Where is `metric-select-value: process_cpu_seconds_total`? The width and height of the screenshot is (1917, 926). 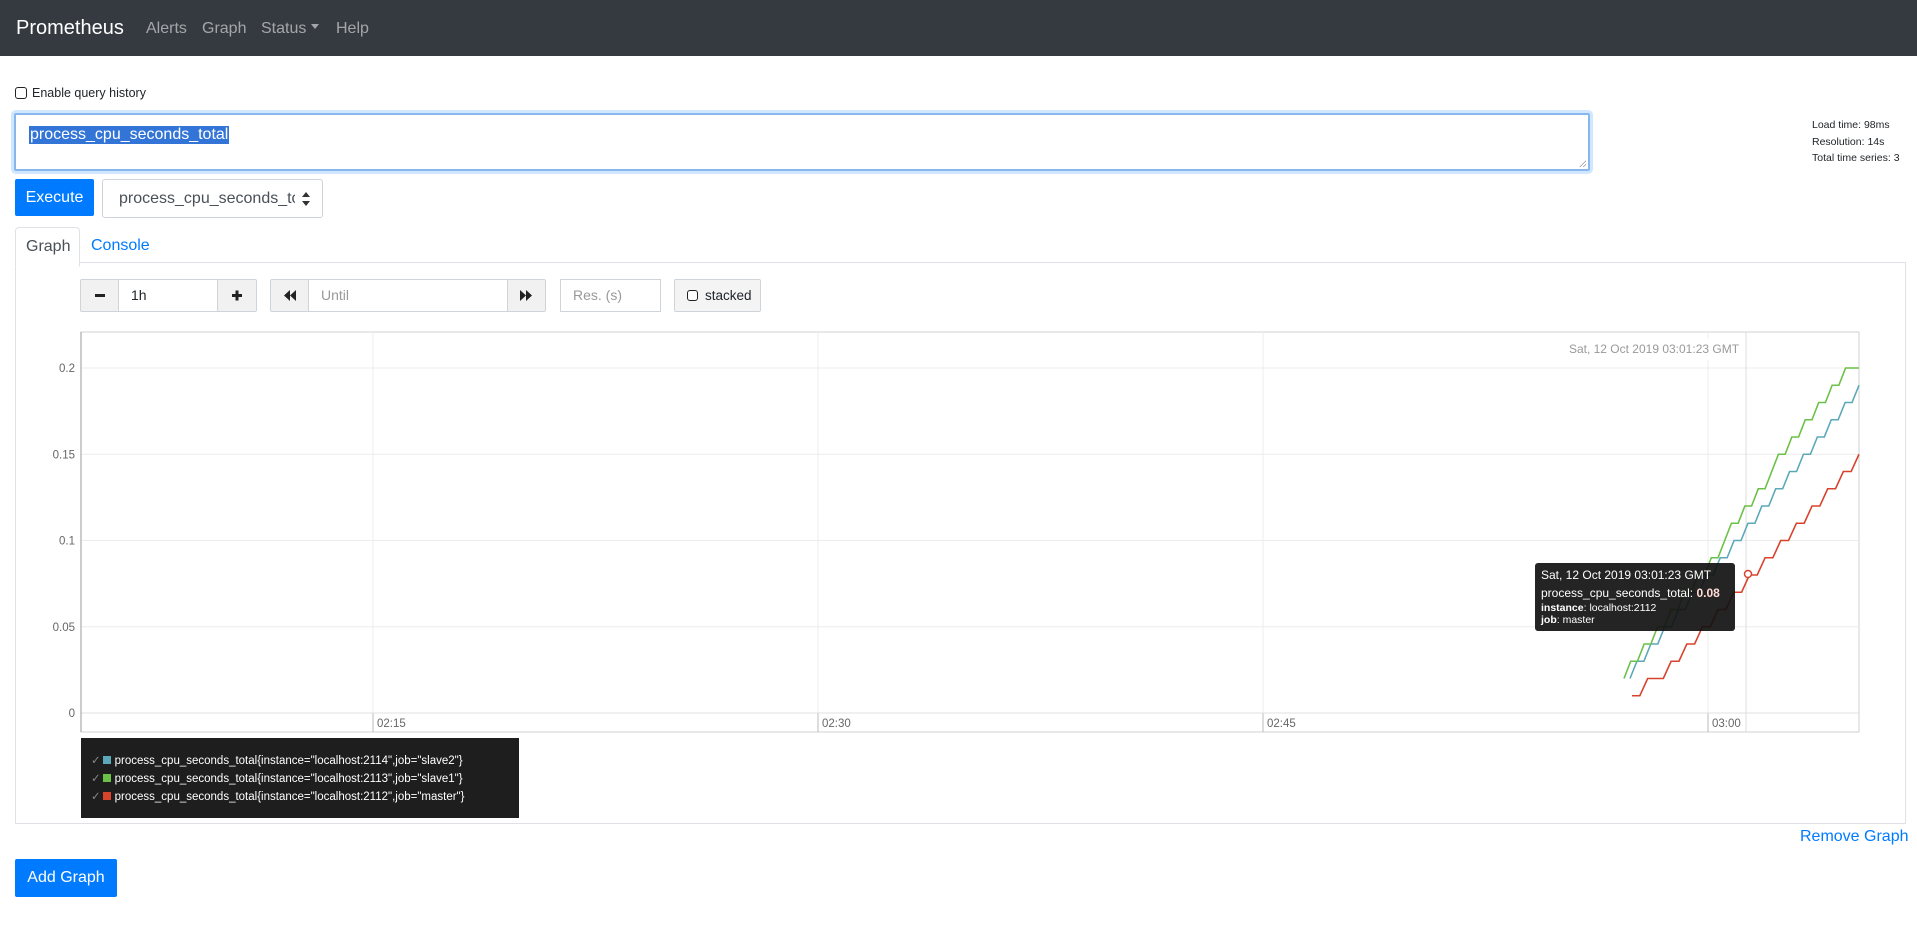 metric-select-value: process_cpu_seconds_total is located at coordinates (207, 198).